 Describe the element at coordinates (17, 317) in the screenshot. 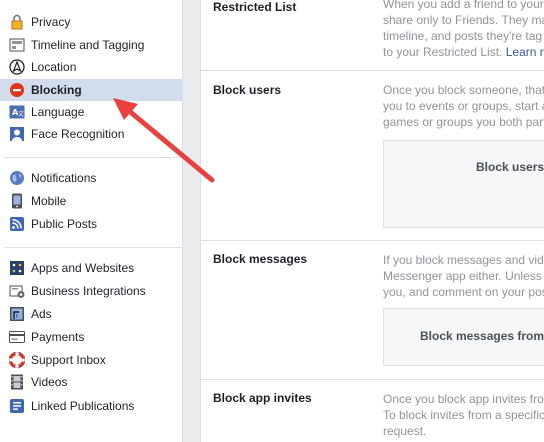

I see `svg-text: f` at that location.